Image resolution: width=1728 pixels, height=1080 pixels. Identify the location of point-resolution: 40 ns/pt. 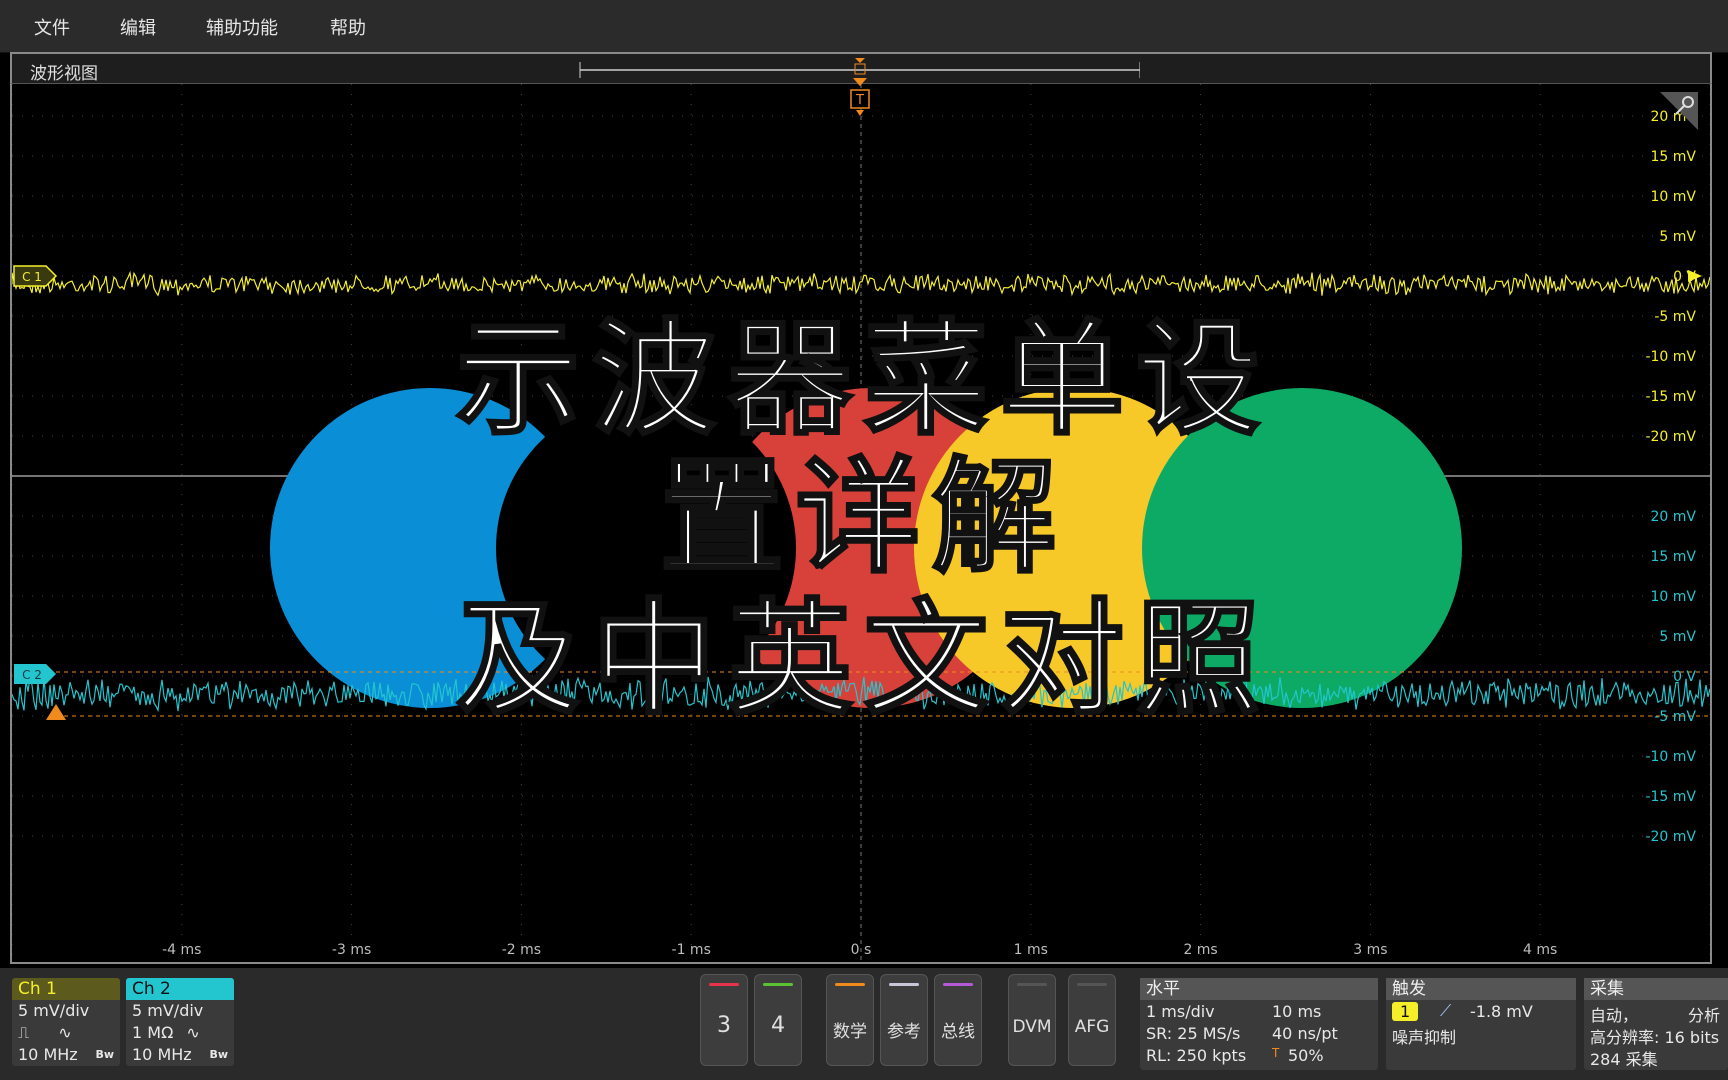
(1305, 1033).